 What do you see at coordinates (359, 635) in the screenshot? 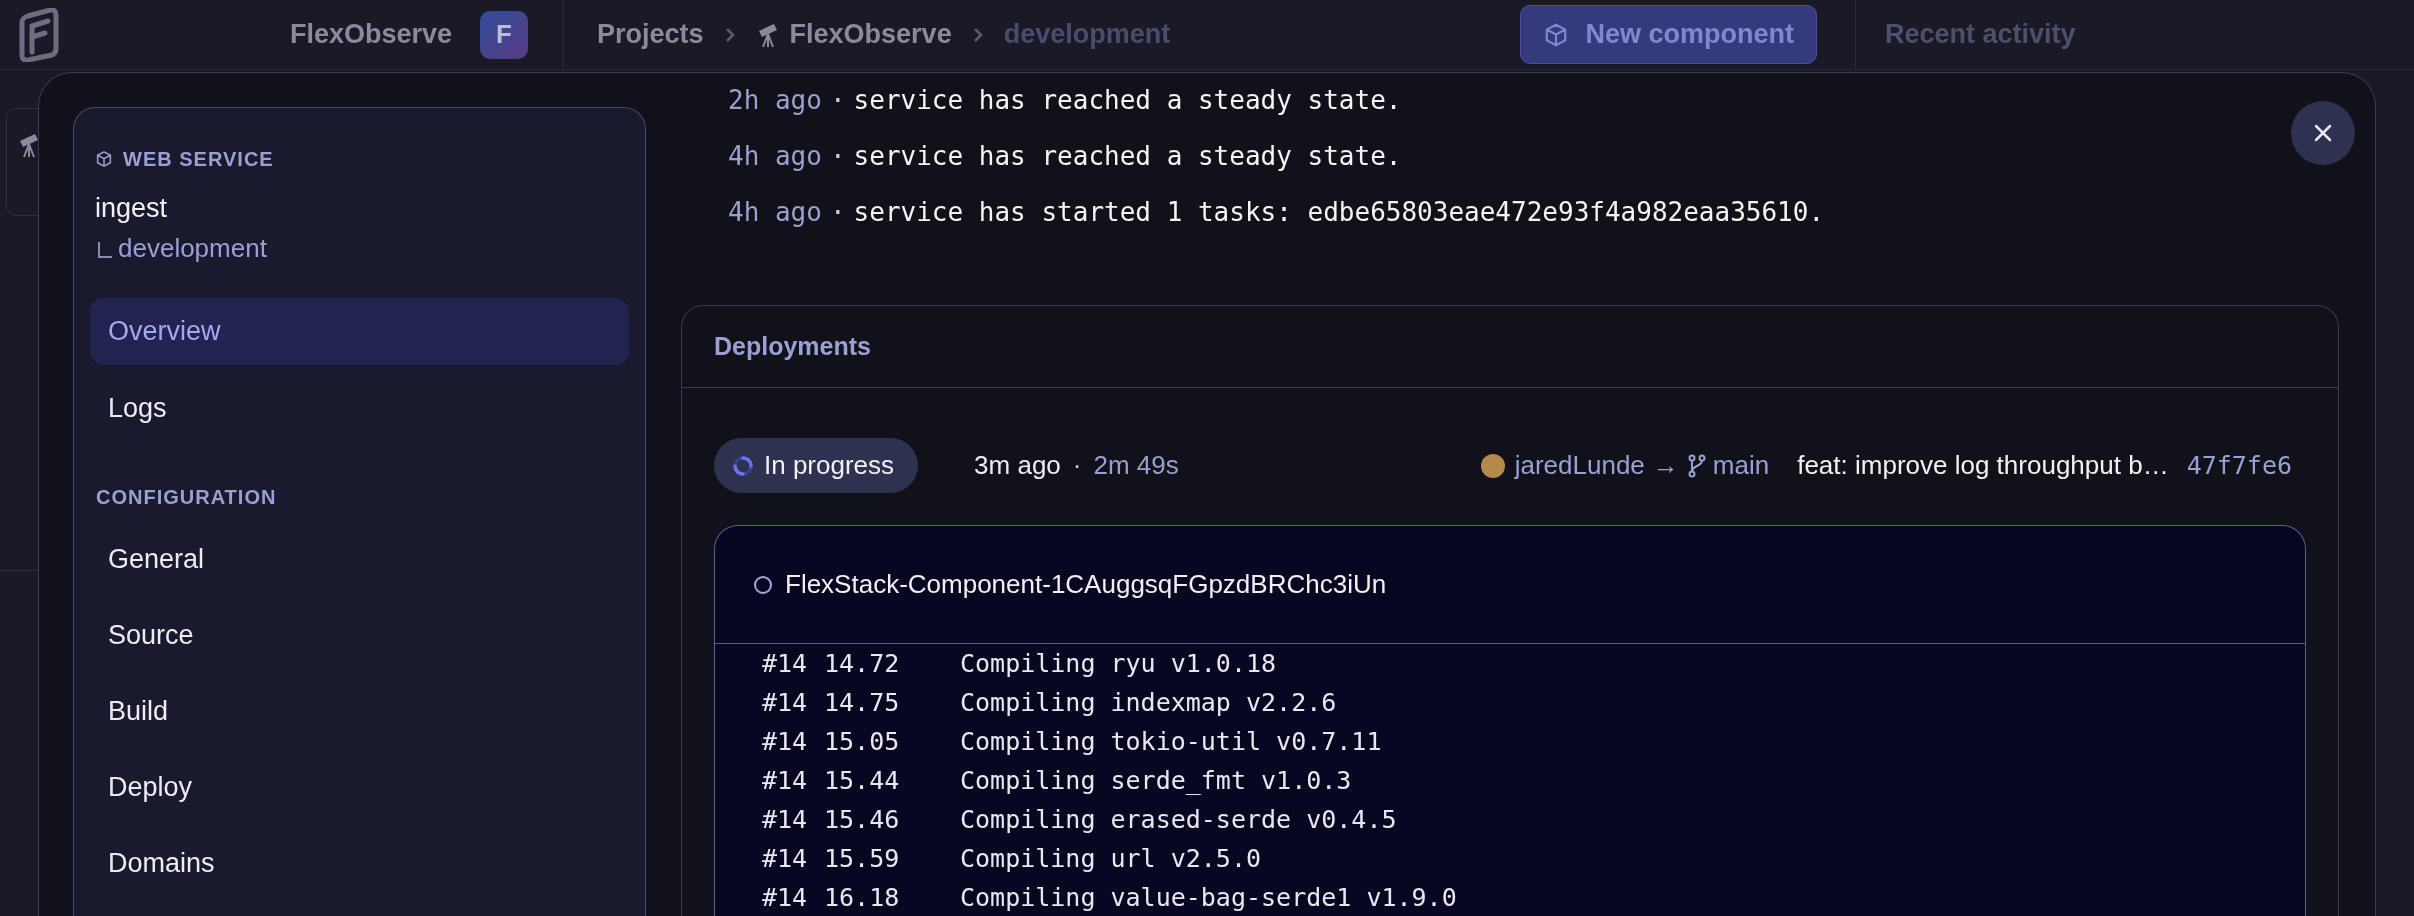
I see `sidebar-item: Source` at bounding box center [359, 635].